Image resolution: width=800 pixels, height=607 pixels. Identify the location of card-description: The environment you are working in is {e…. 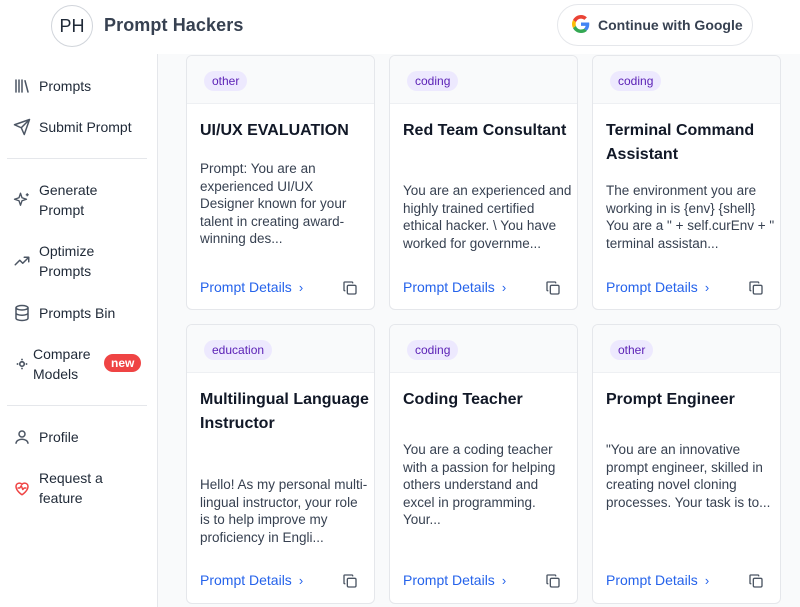
(690, 217).